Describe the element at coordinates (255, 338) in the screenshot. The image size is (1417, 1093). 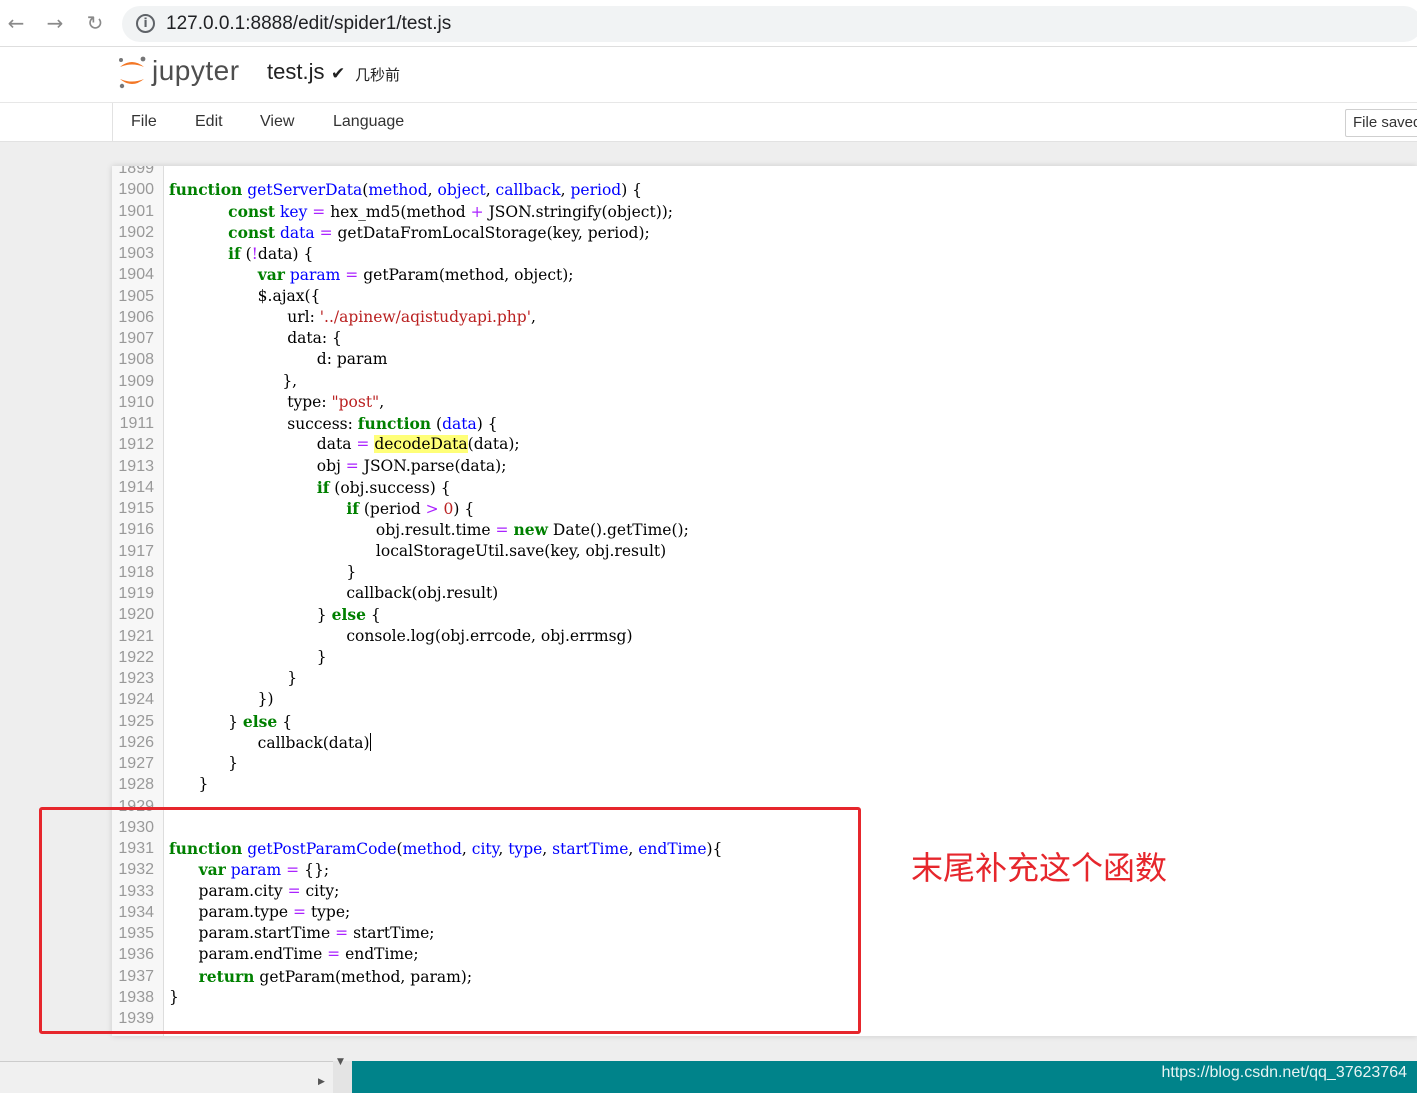
I see `code-line: data: {` at that location.